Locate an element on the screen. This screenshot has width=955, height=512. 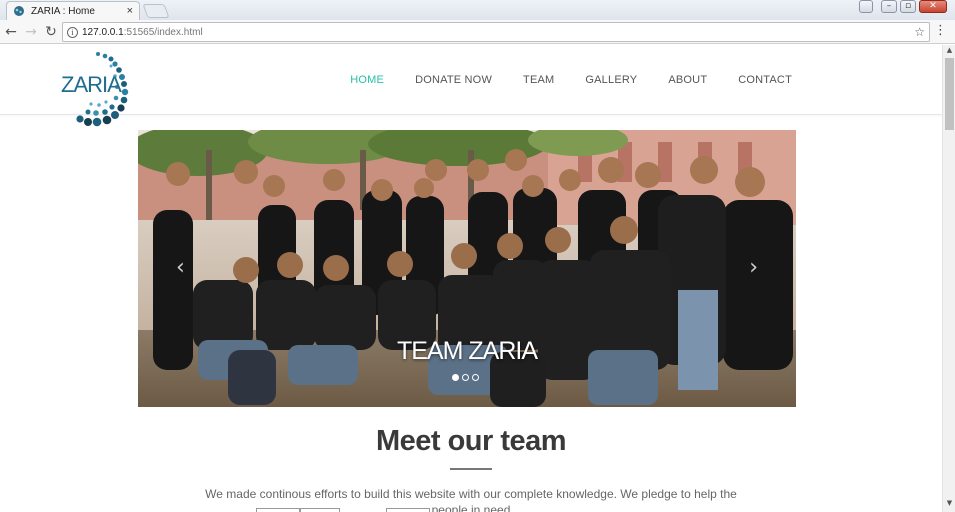
browser-titlebar: ZARIA : Home × – ▫ ✕ is located at coordinates (477, 10).